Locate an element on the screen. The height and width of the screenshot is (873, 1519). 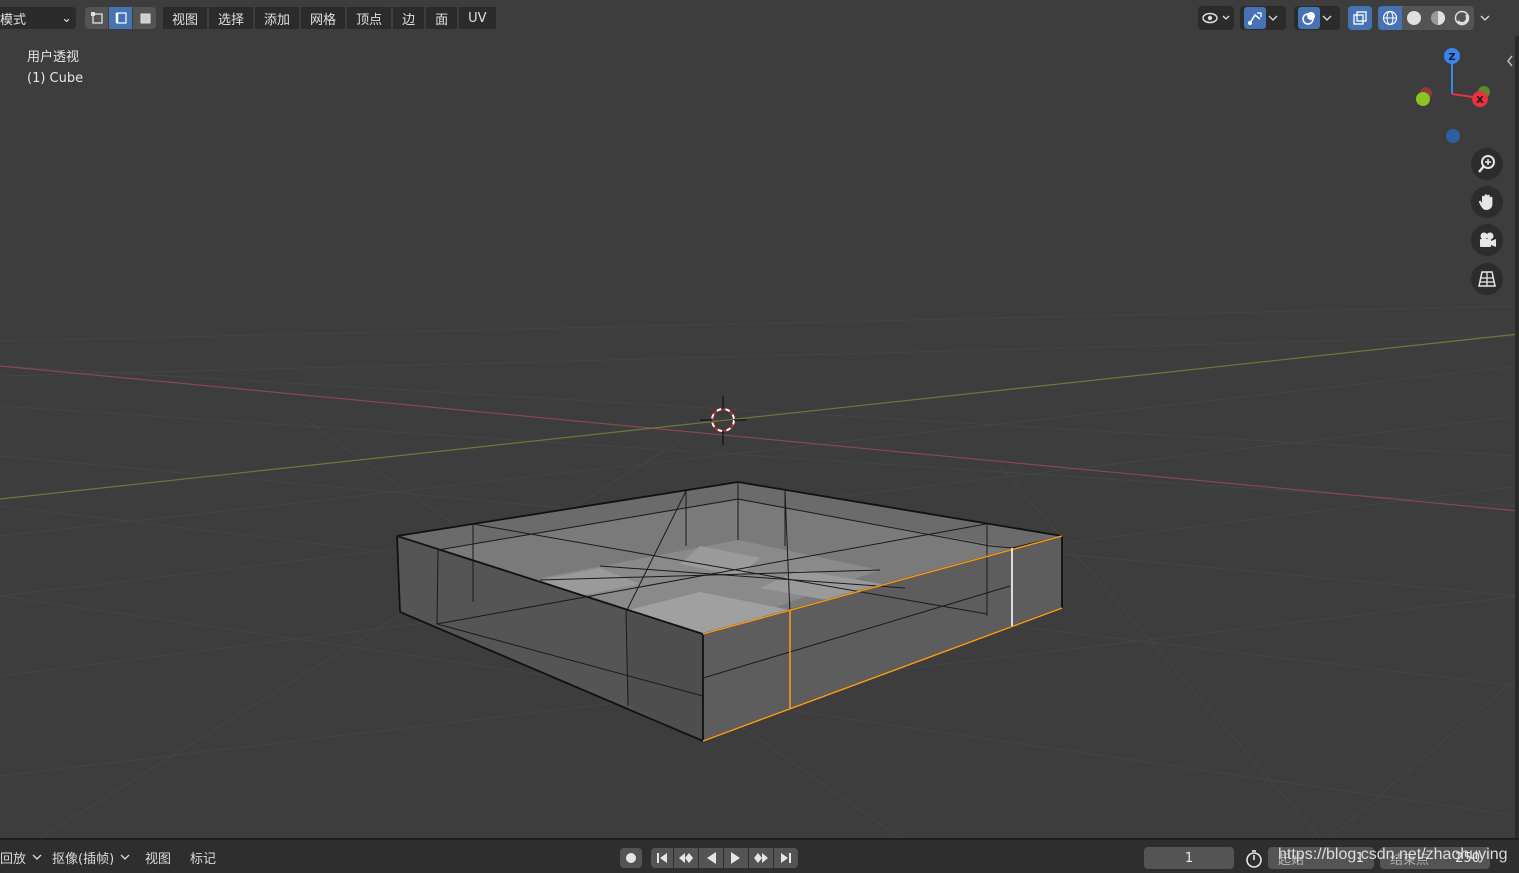
wireframe-shading-button is located at coordinates (1390, 18).